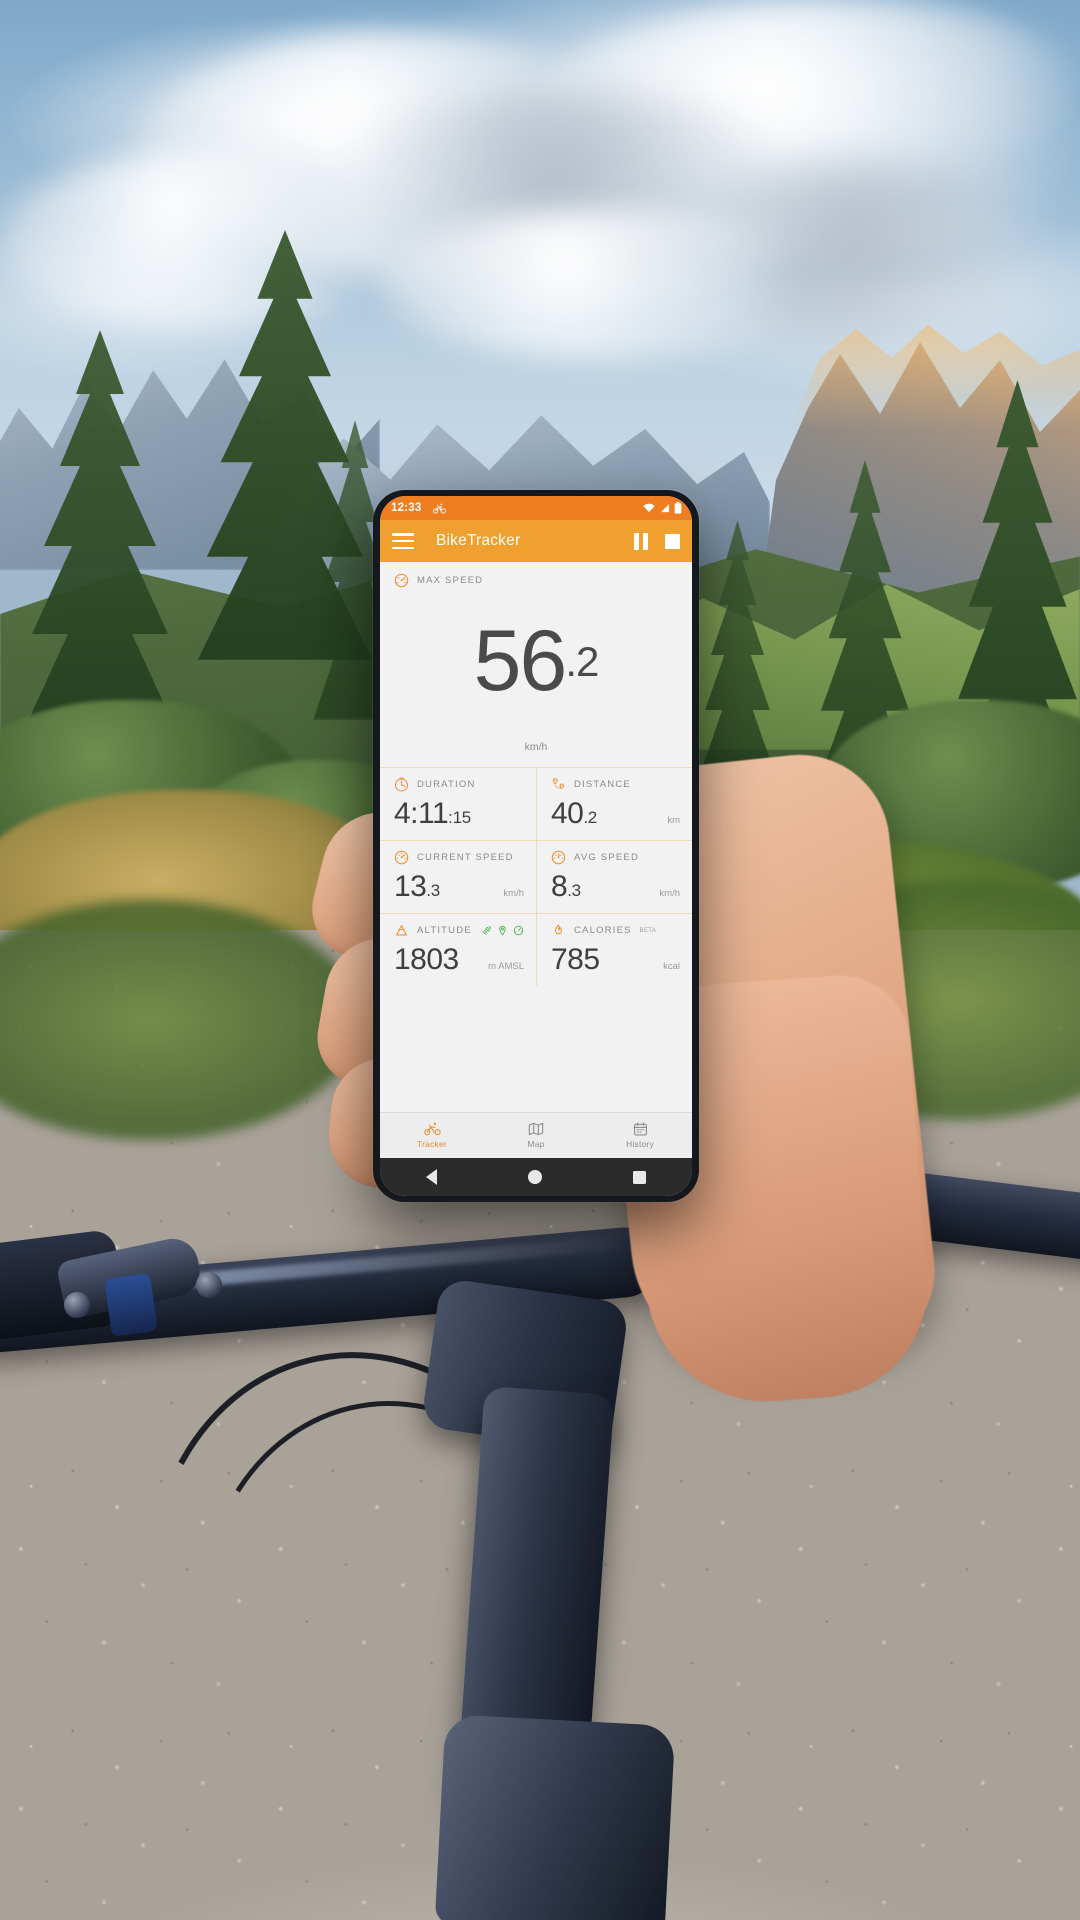 This screenshot has width=1080, height=1920. I want to click on map-icon, so click(536, 1129).